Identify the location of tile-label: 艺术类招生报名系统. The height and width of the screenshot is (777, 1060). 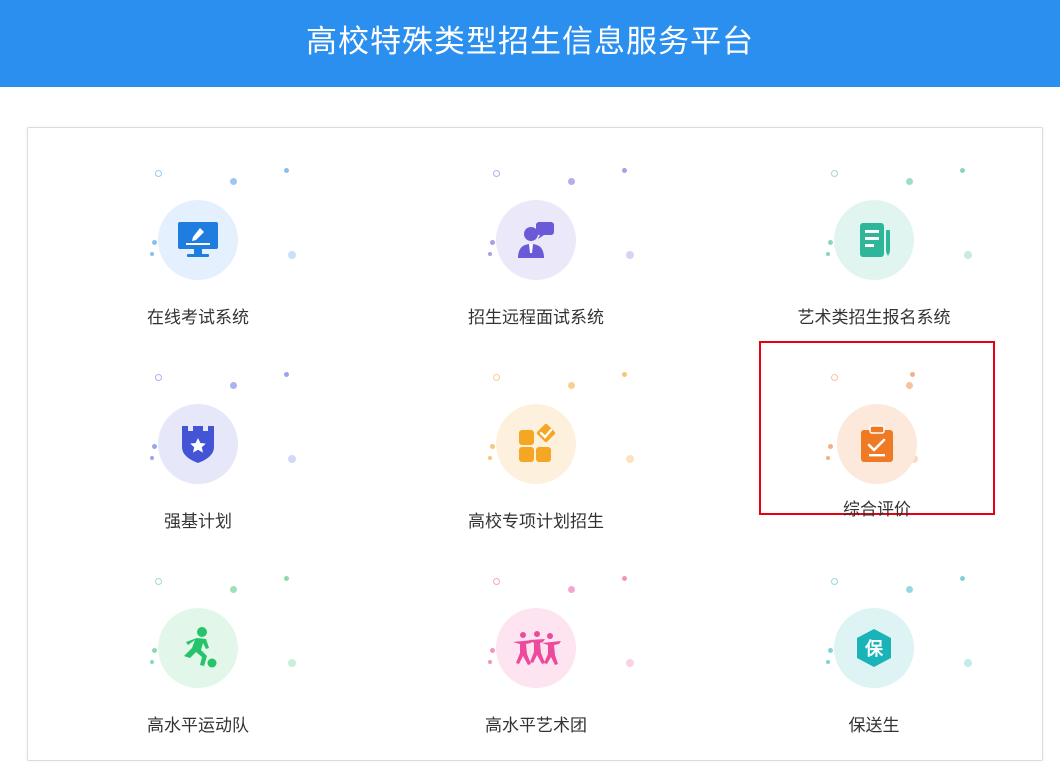
(874, 318).